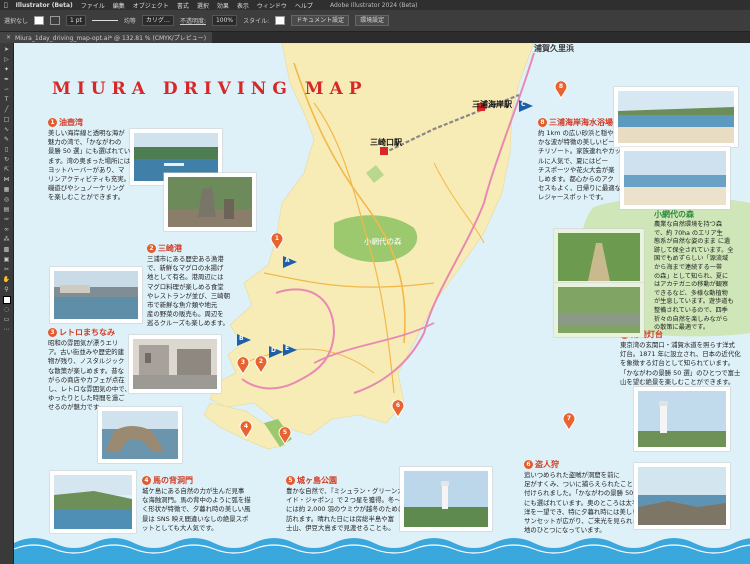 The height and width of the screenshot is (564, 750). I want to click on pin-2-label: 2, so click(261, 361).